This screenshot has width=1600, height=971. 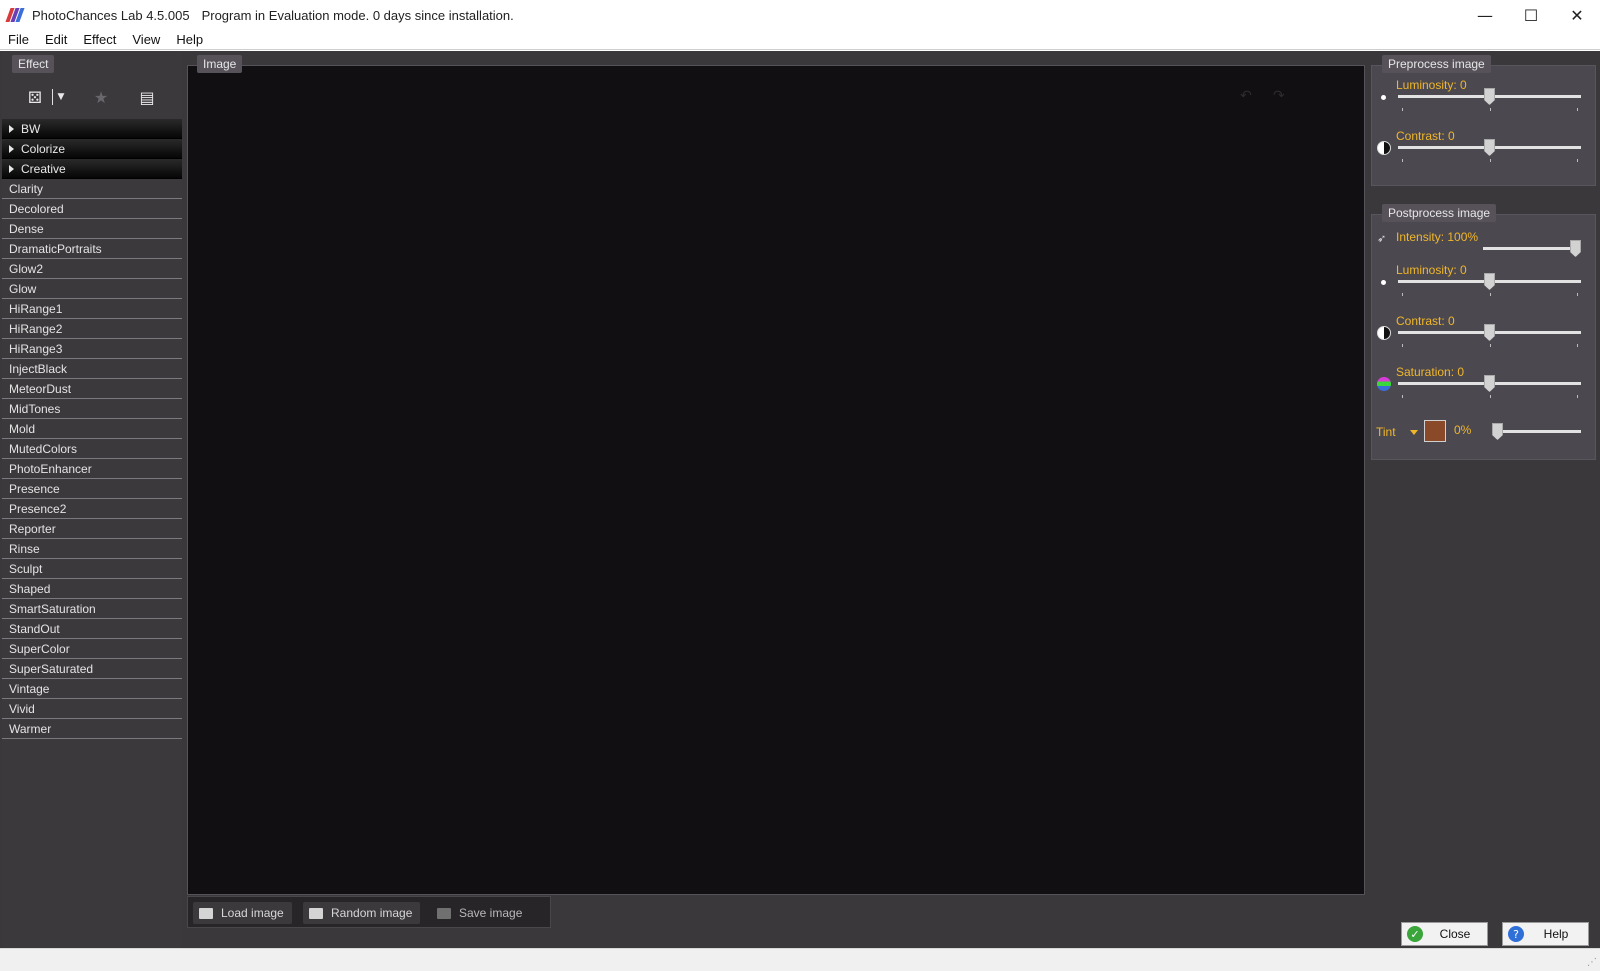 I want to click on effect-item-clarity: Clarity, so click(x=92, y=189).